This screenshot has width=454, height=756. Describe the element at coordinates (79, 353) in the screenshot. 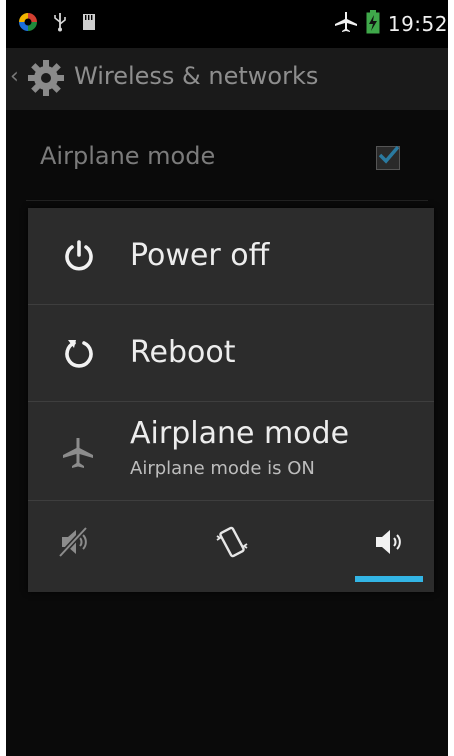

I see `reboot-icon` at that location.